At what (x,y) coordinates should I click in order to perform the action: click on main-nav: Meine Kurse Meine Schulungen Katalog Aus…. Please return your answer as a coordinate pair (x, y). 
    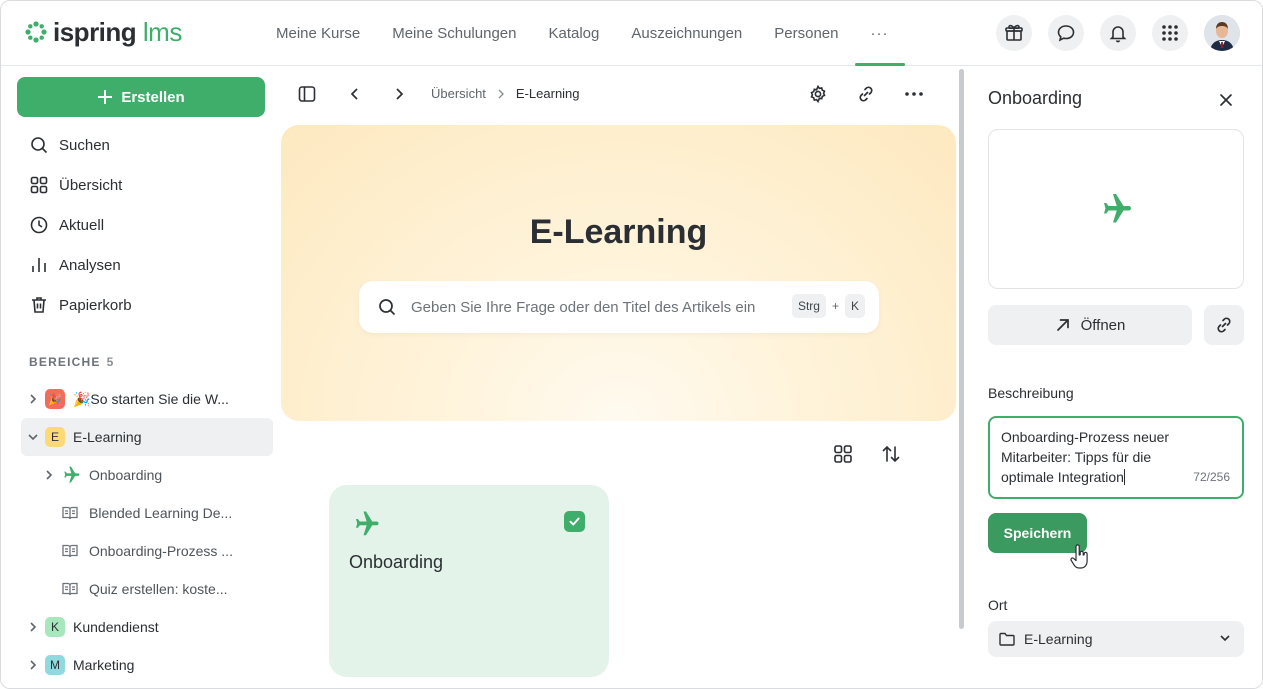
    Looking at the image, I should click on (582, 33).